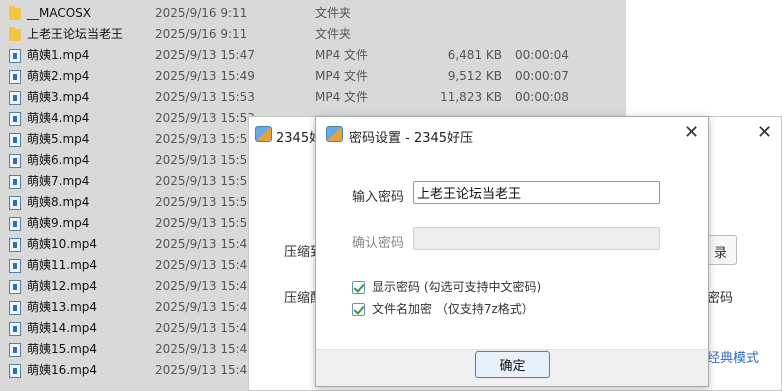 This screenshot has height=391, width=782. I want to click on file-name: 萌姨10.mp4, so click(62, 244).